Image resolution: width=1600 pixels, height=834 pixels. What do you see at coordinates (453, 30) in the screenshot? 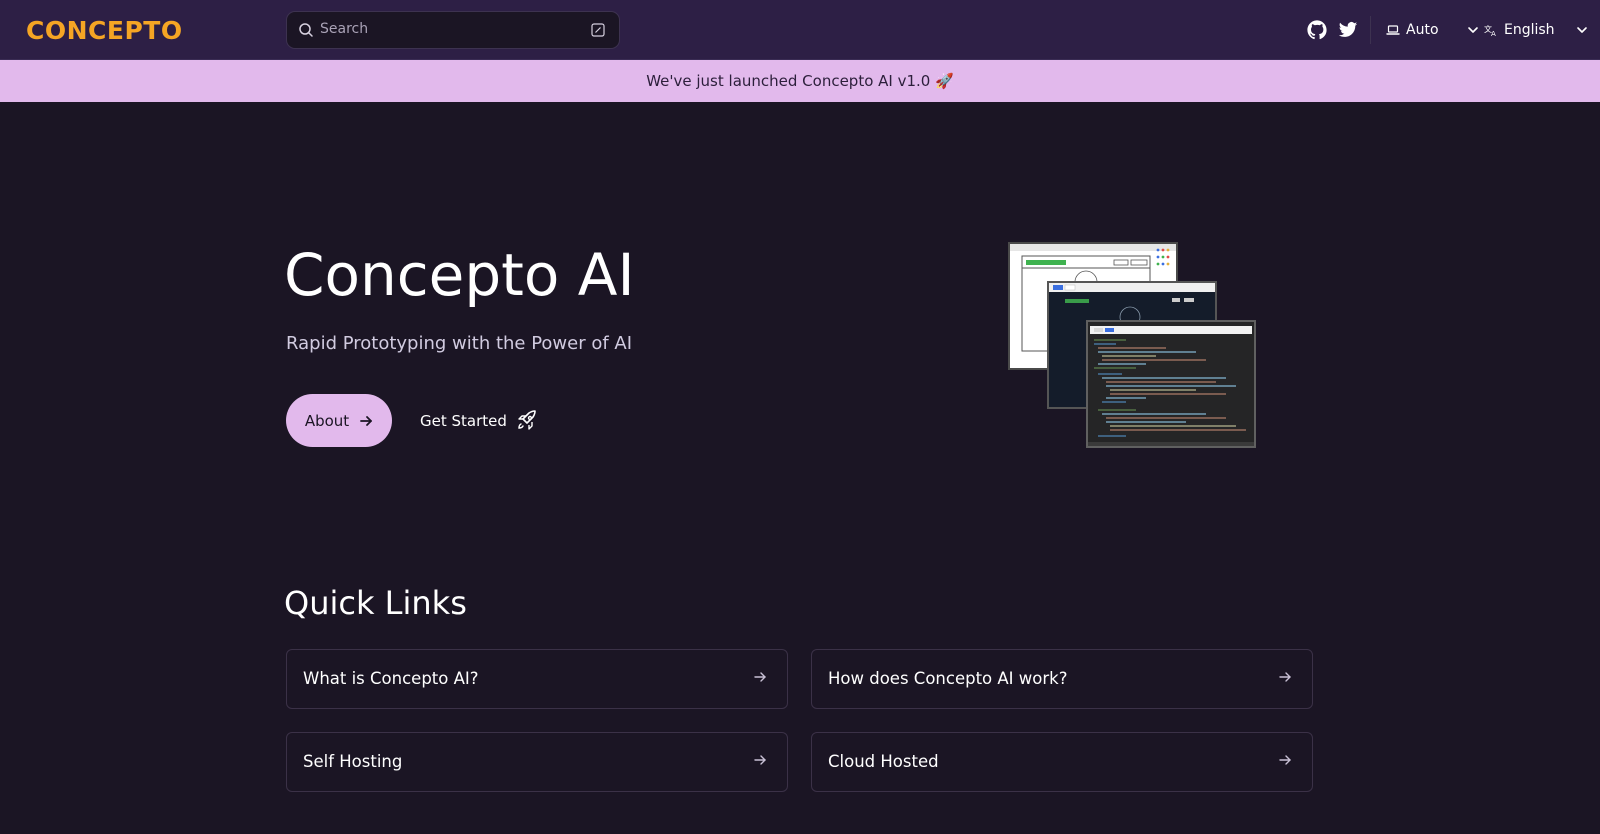
I see `search-input: Search` at bounding box center [453, 30].